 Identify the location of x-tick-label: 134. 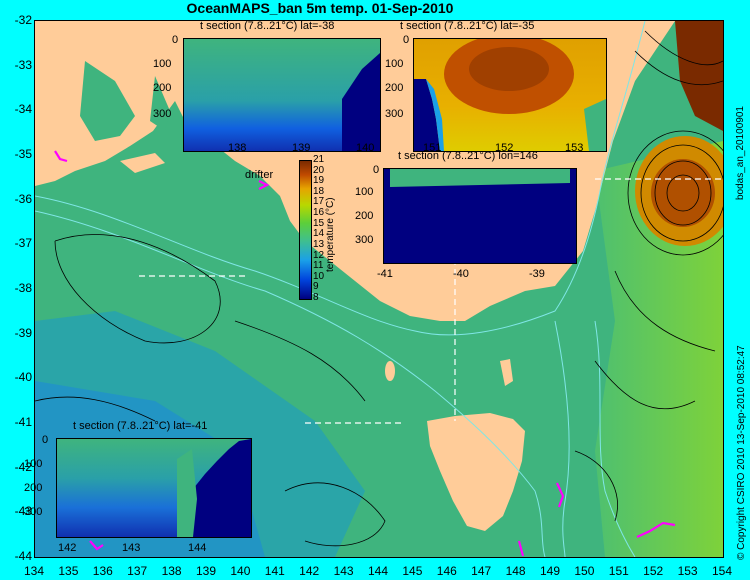
(34, 571).